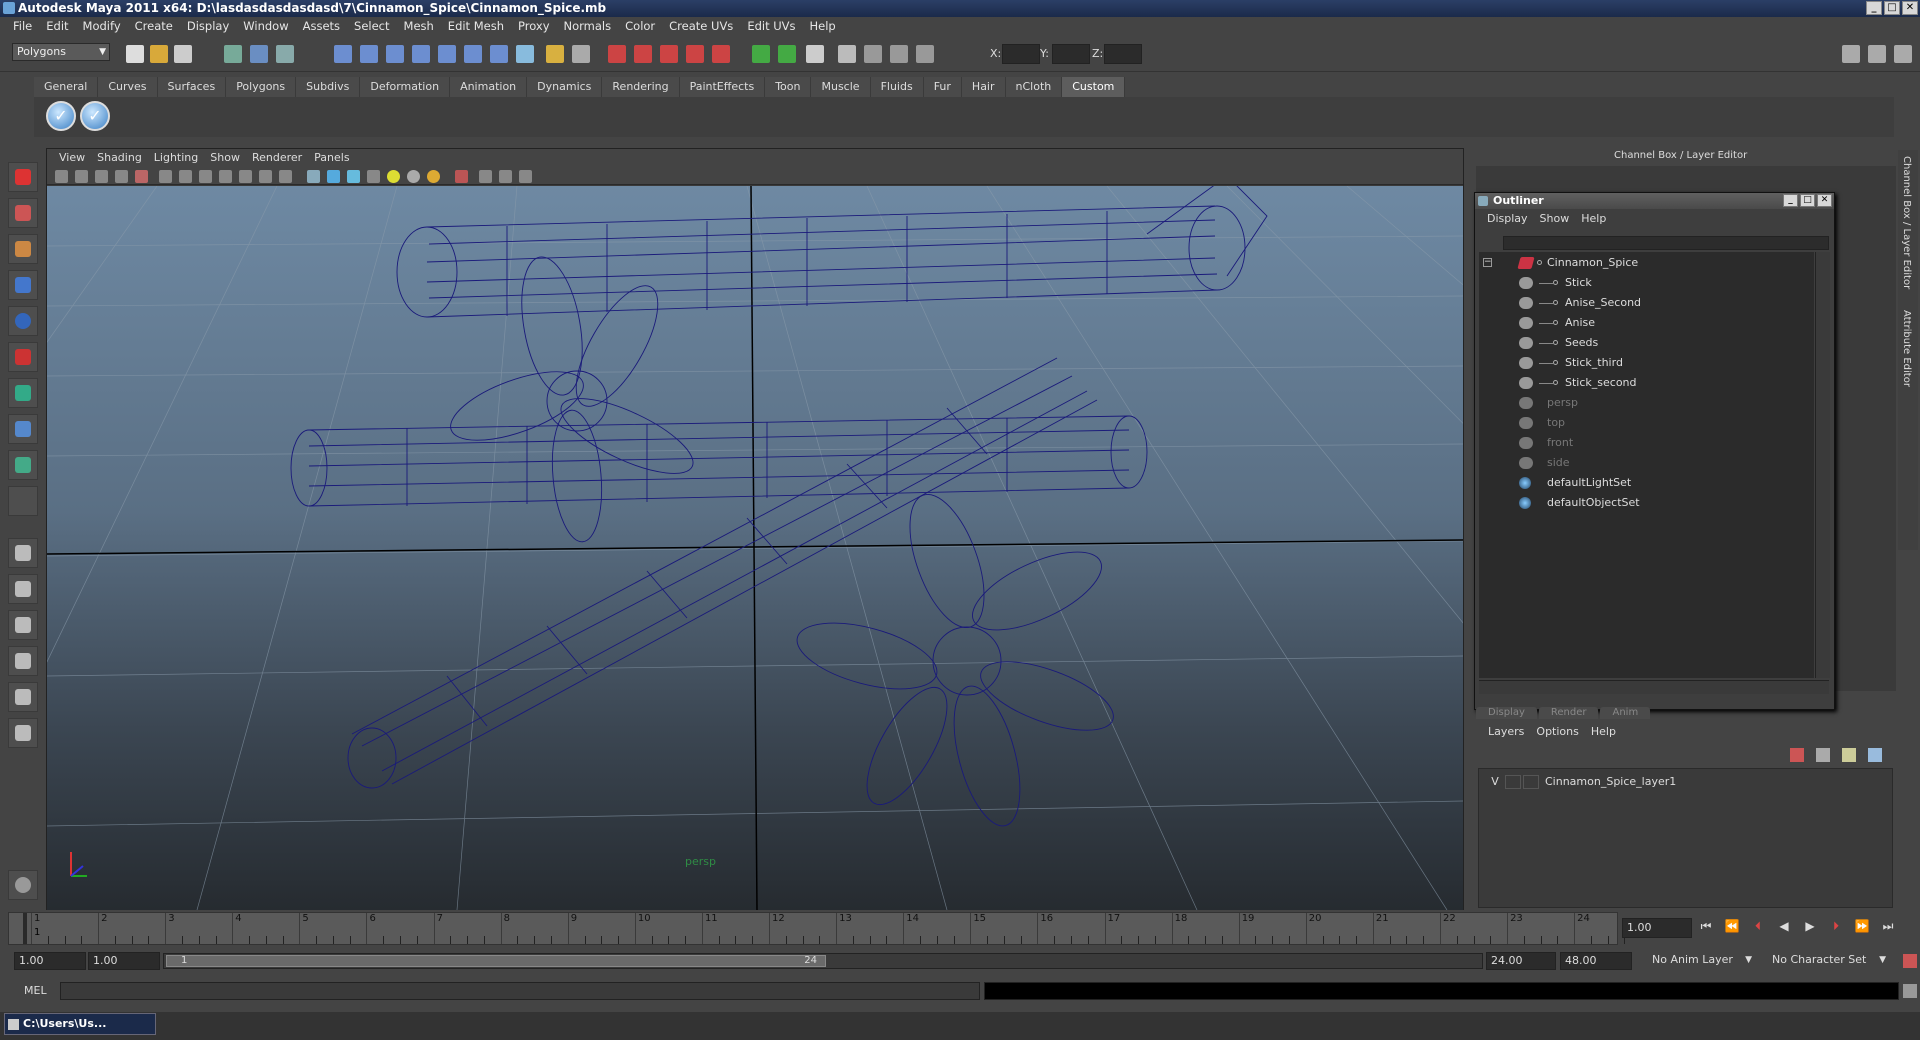  What do you see at coordinates (722, 87) in the screenshot?
I see `shelf-tab-painteffects: PaintEffects` at bounding box center [722, 87].